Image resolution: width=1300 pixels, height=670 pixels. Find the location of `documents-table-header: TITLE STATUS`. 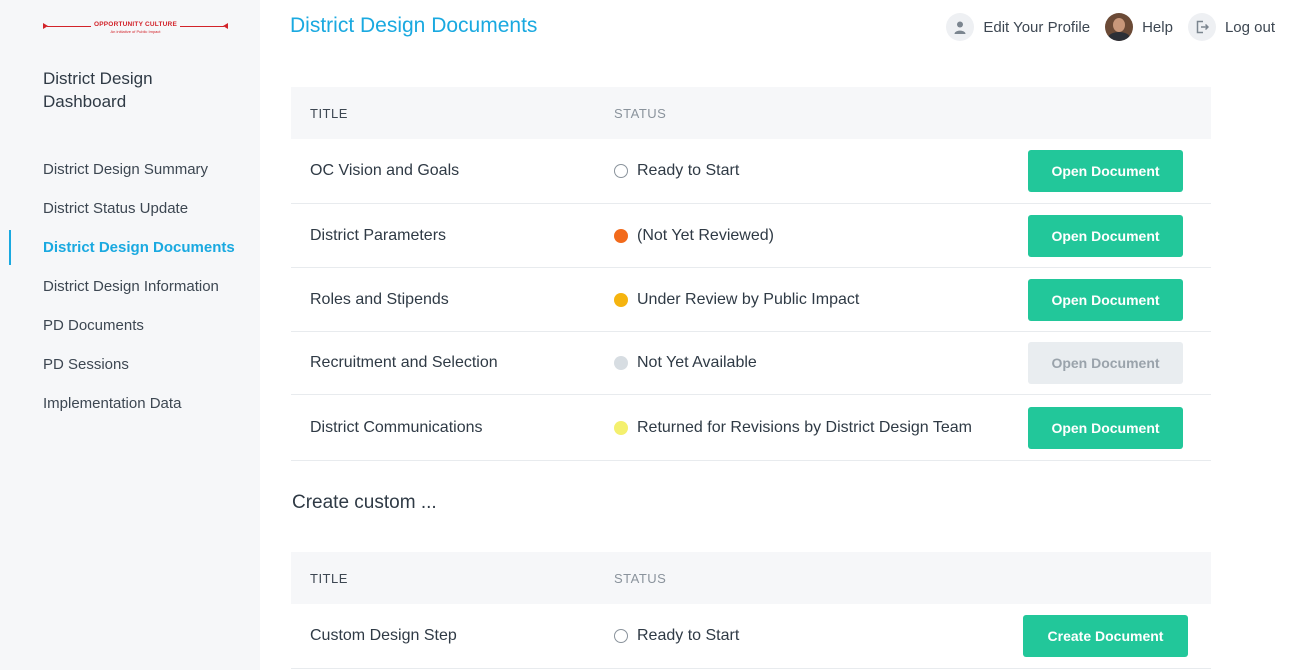

documents-table-header: TITLE STATUS is located at coordinates (751, 113).